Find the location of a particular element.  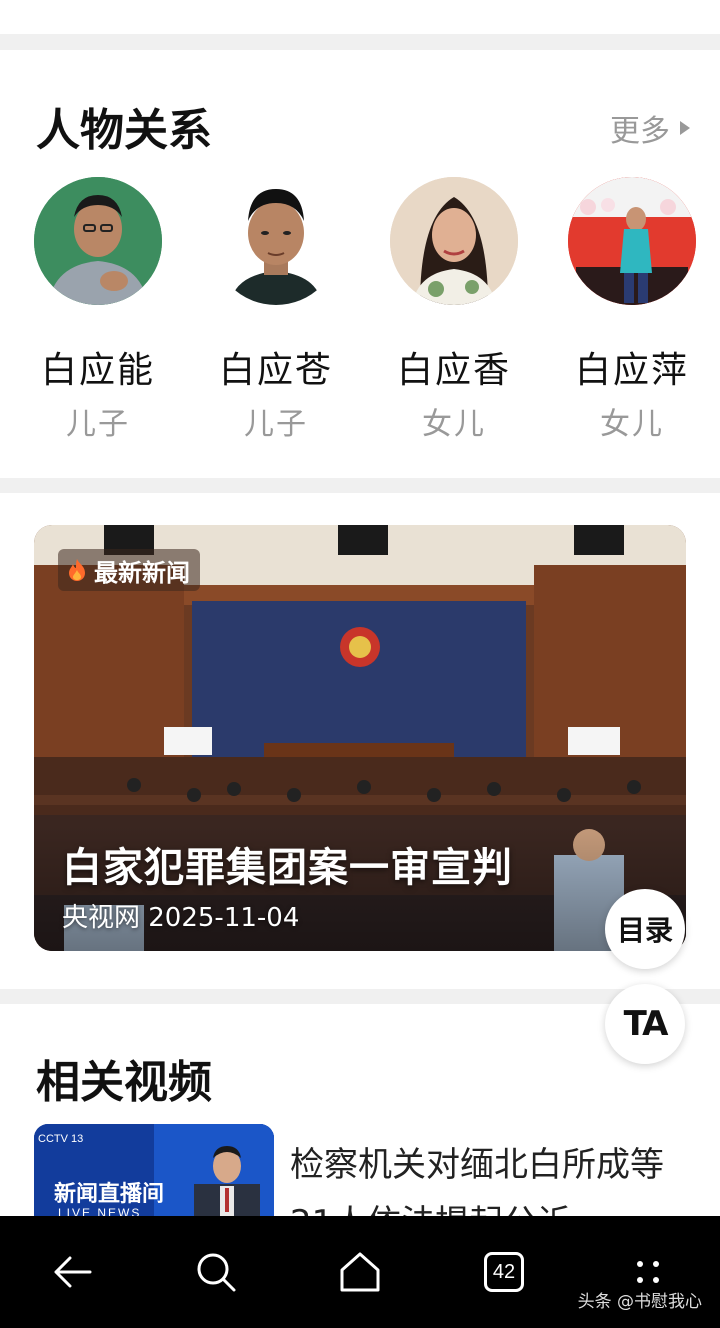

toc-button: 目录 is located at coordinates (645, 929).